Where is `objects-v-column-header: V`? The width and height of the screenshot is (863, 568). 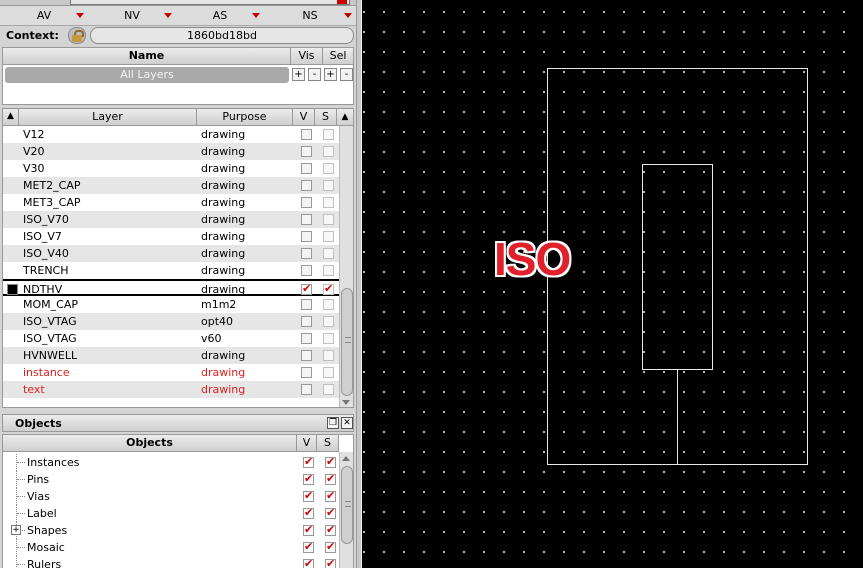
objects-v-column-header: V is located at coordinates (307, 443).